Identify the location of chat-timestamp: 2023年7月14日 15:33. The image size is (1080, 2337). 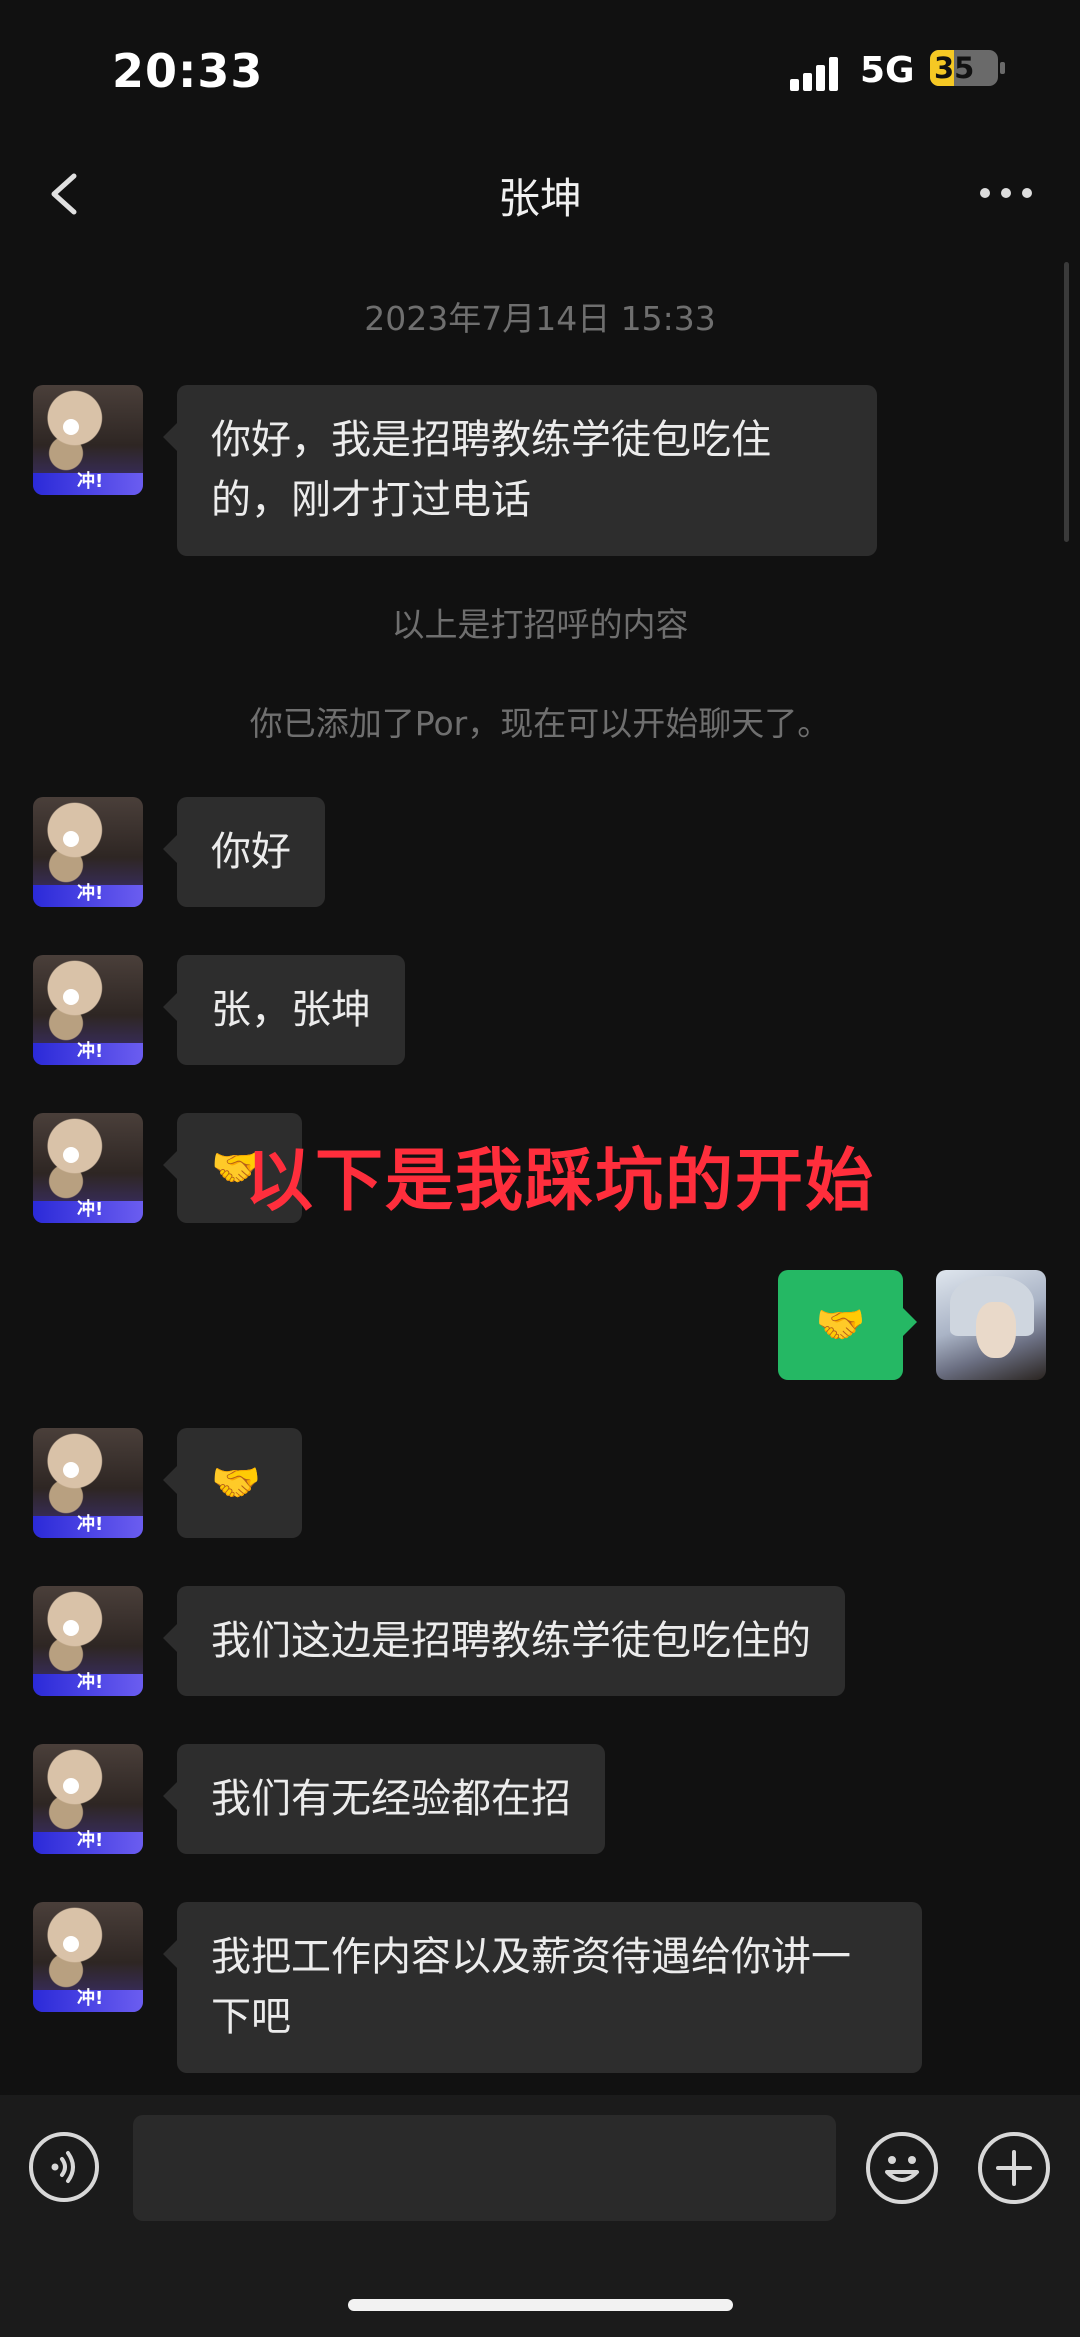
(540, 318).